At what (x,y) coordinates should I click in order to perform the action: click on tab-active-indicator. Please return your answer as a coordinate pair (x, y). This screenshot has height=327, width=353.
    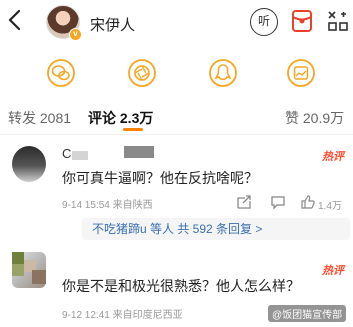
    Looking at the image, I should click on (133, 129).